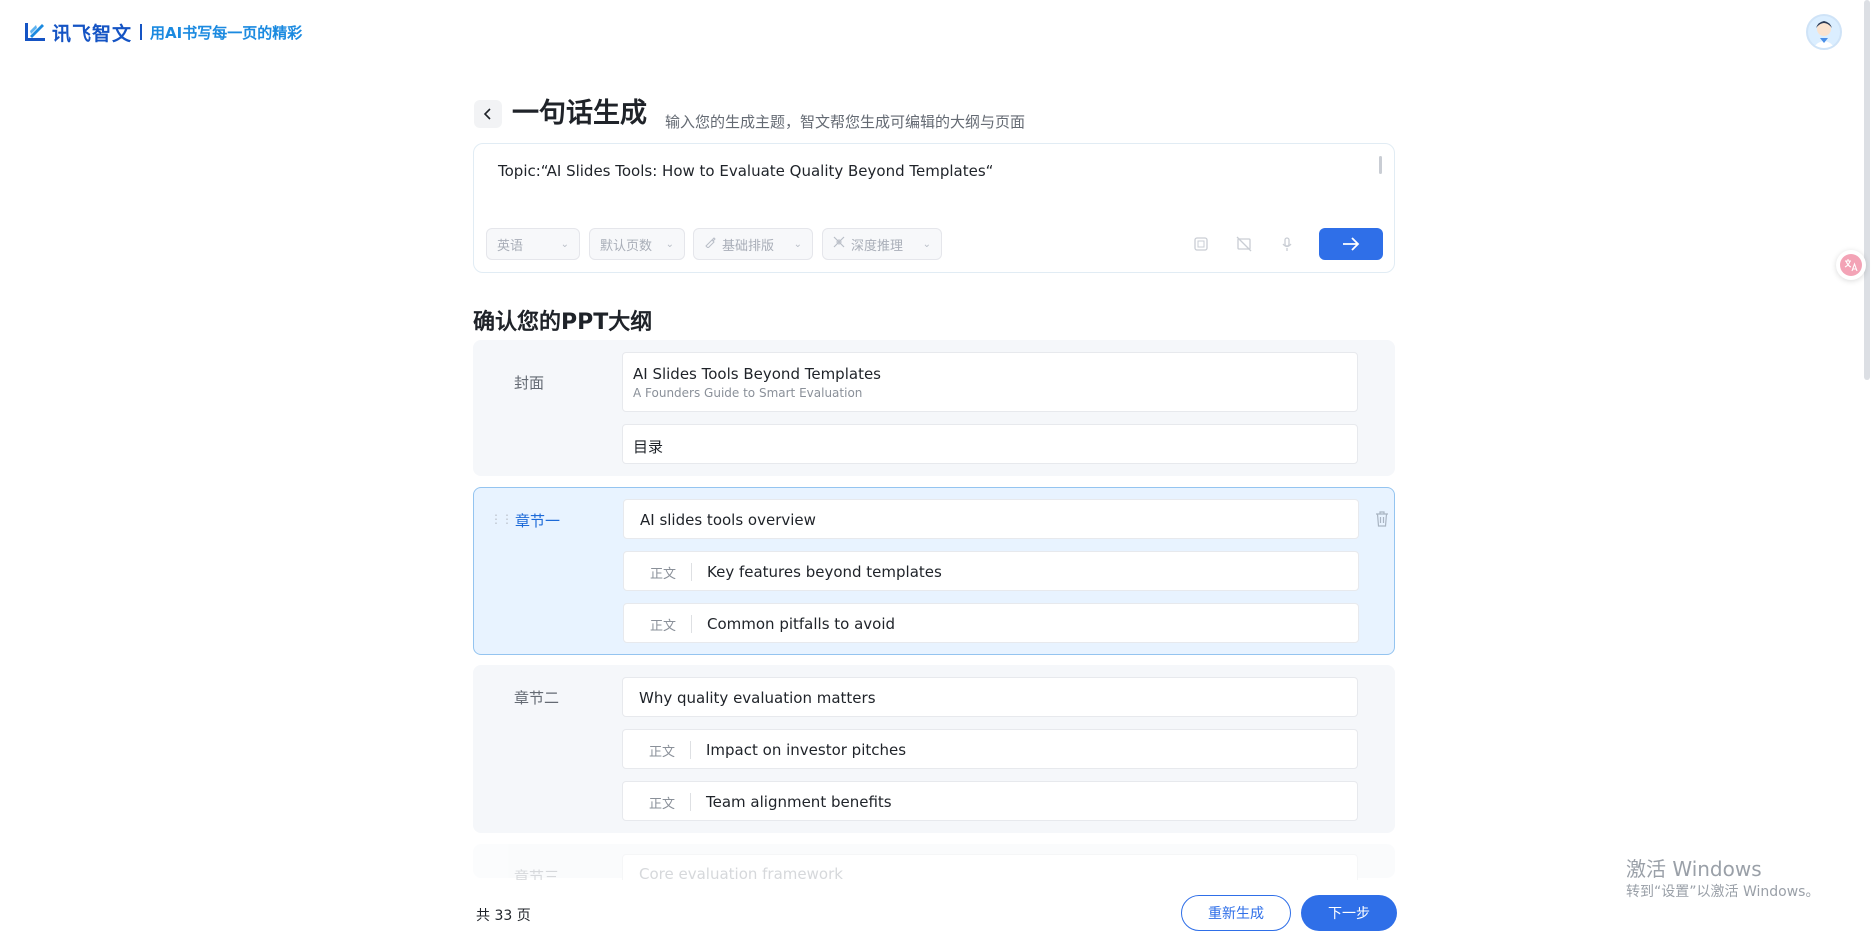  Describe the element at coordinates (563, 322) in the screenshot. I see `outline-heading: 确认您的PPT大纲` at that location.